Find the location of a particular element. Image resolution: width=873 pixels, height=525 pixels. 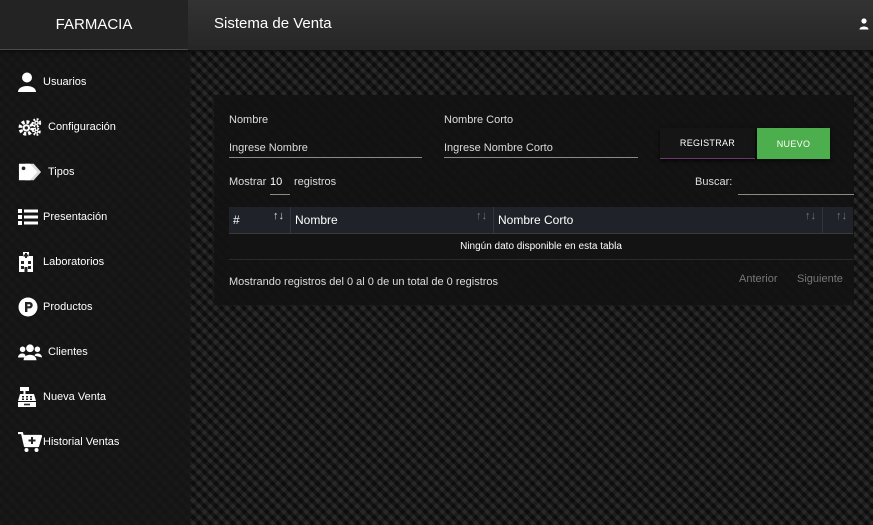

cash-register-icon is located at coordinates (30, 397).